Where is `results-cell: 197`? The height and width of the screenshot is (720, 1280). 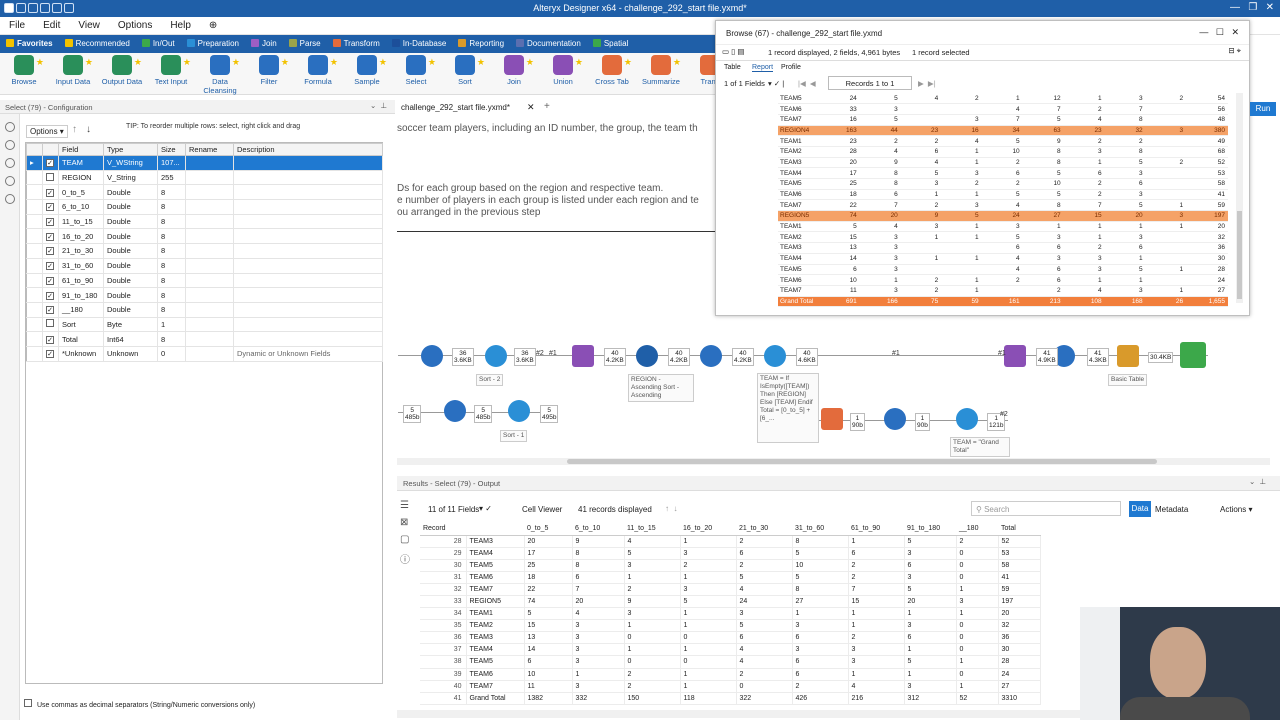
results-cell: 197 is located at coordinates (1019, 602).